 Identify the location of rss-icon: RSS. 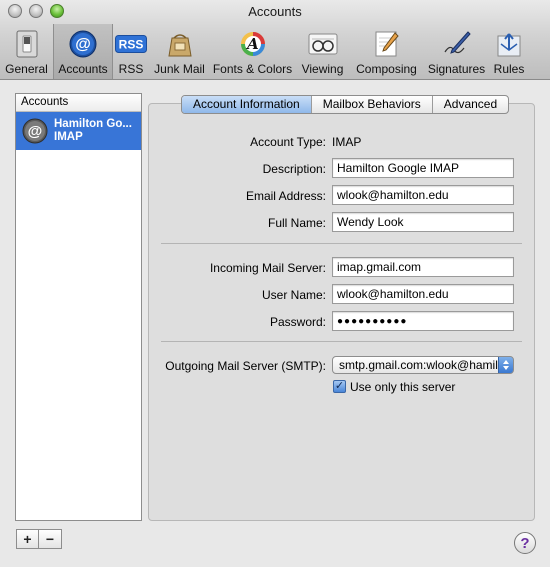
(131, 44).